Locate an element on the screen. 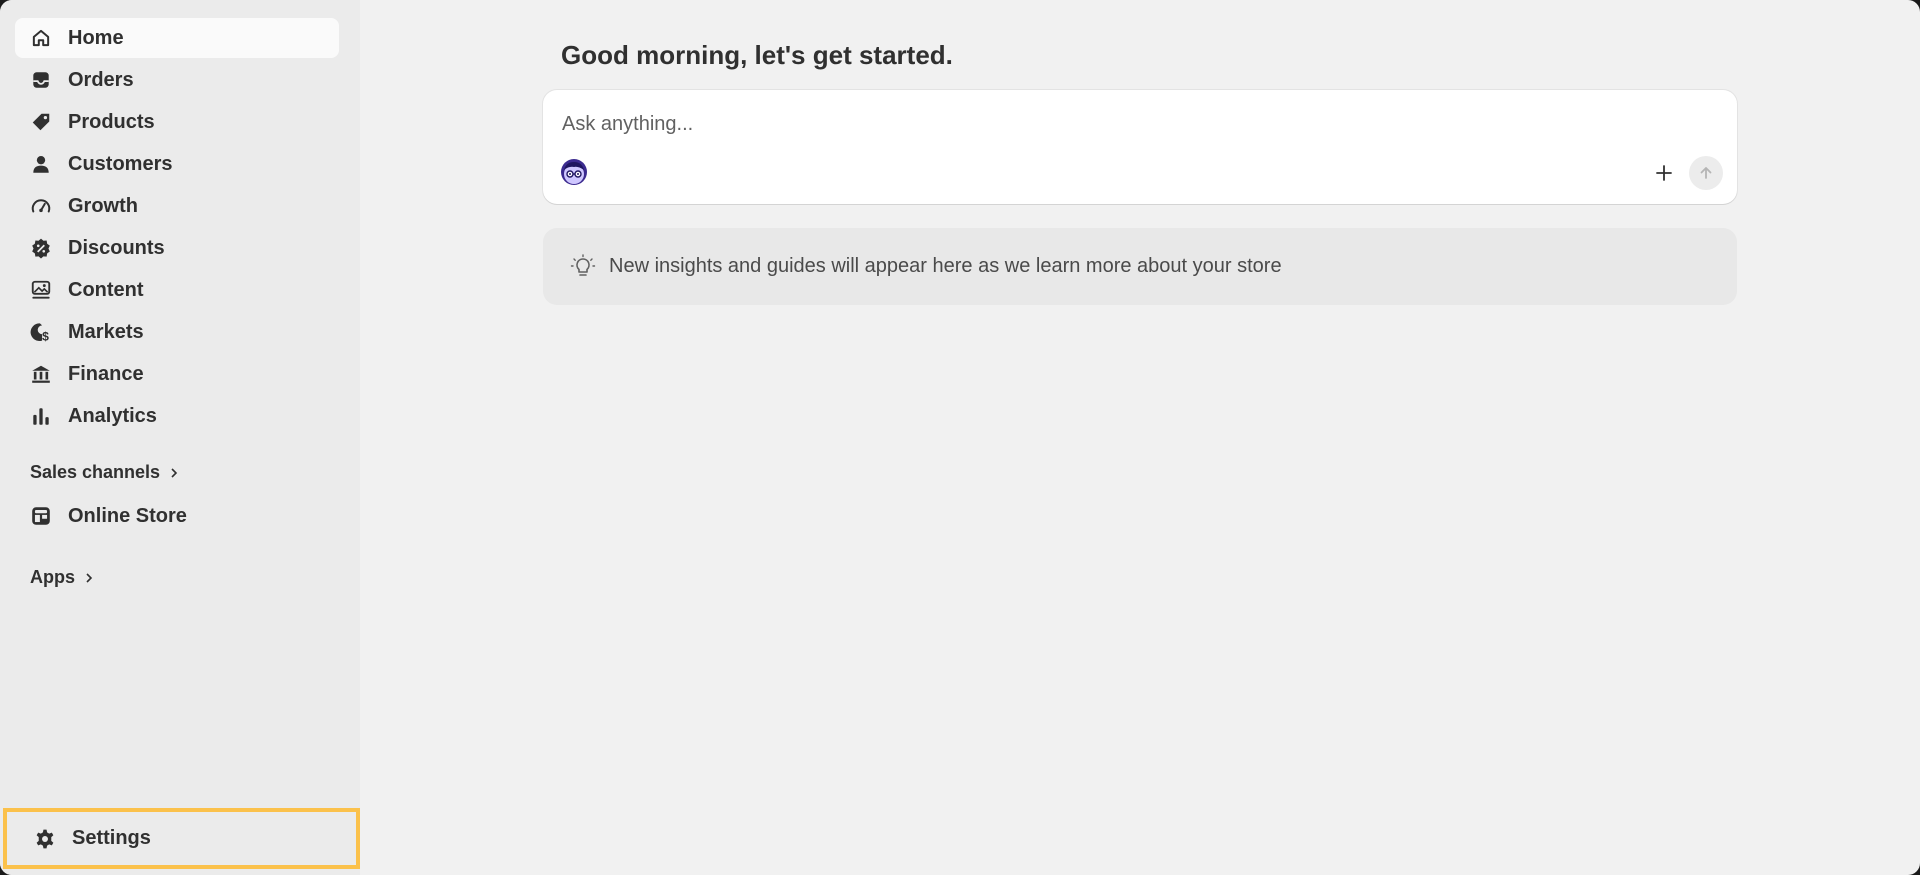  sidebar-item-label: Analytics is located at coordinates (112, 415).